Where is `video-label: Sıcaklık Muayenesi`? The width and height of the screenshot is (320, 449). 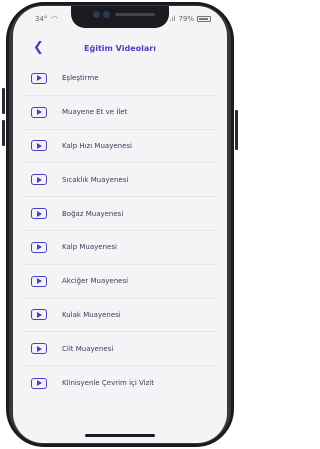 video-label: Sıcaklık Muayenesi is located at coordinates (95, 179).